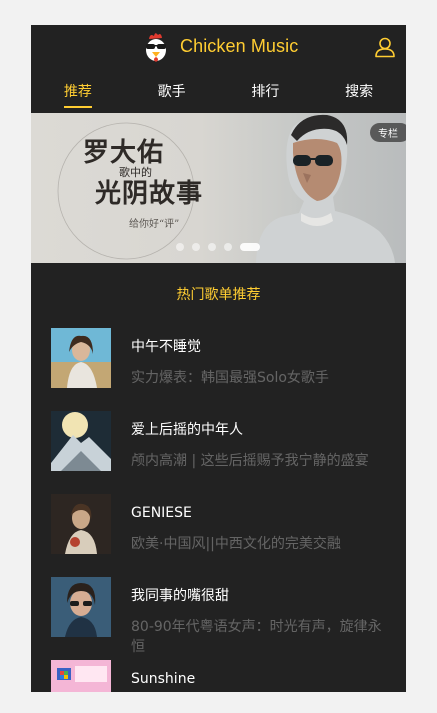  What do you see at coordinates (149, 194) in the screenshot?
I see `banner-title-line3: 光阴故事` at bounding box center [149, 194].